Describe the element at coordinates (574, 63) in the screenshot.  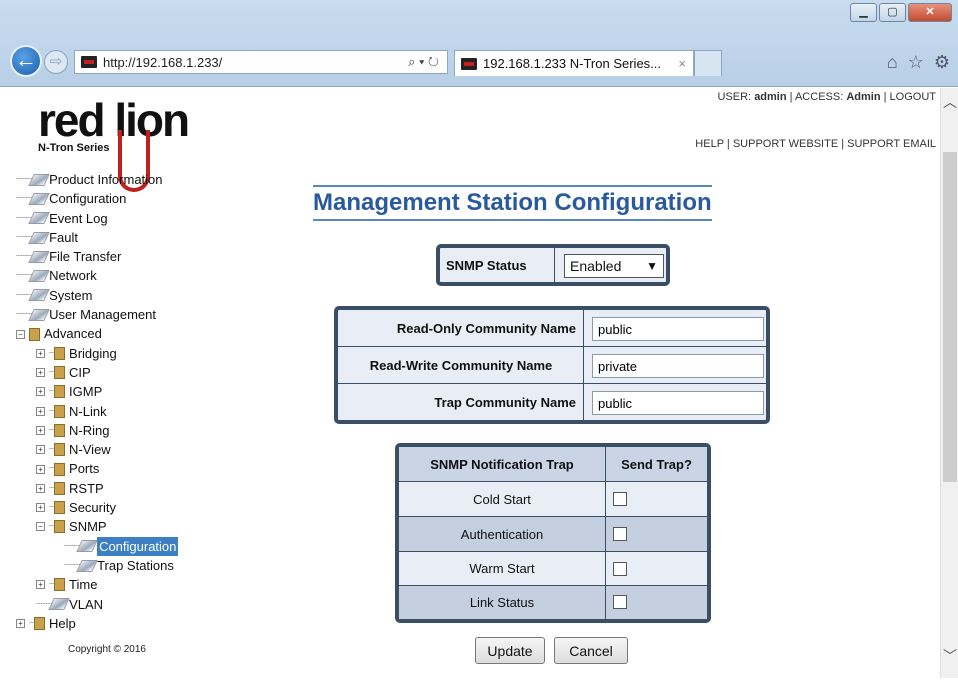
I see `browser-tab: 192.168.1.233 N-Tron Series... ×` at that location.